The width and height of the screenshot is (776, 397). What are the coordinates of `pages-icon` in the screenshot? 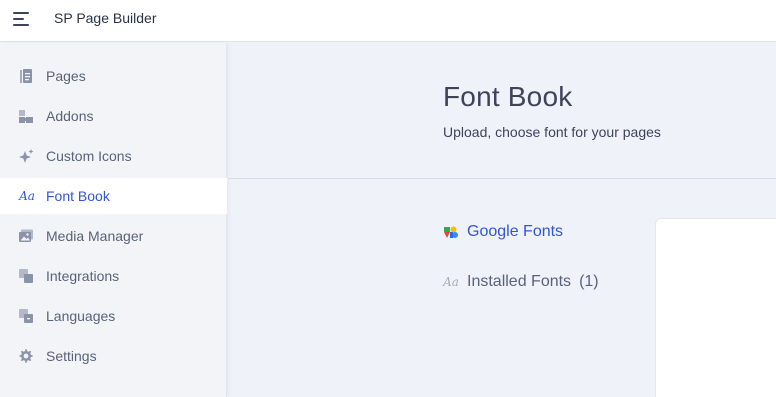 It's located at (26, 76).